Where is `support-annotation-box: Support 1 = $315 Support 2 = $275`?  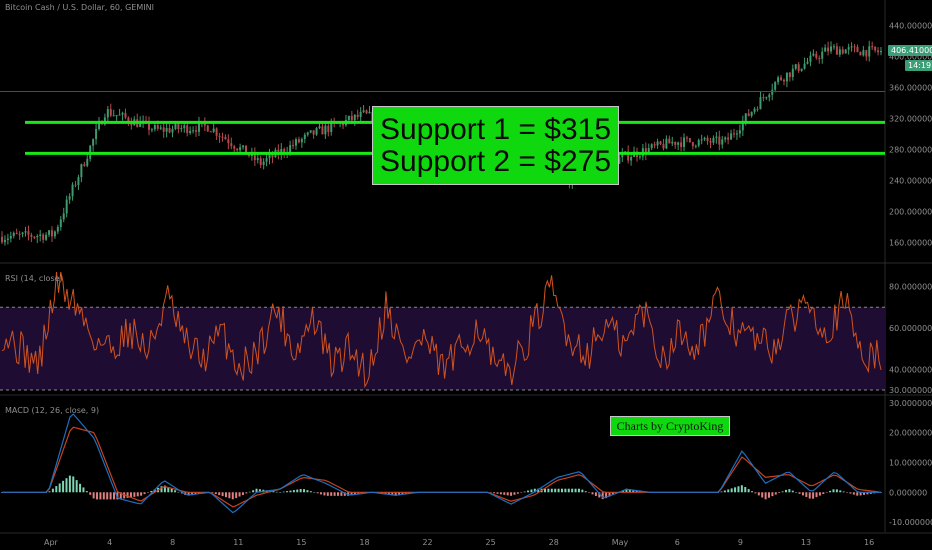
support-annotation-box: Support 1 = $315 Support 2 = $275 is located at coordinates (495, 145).